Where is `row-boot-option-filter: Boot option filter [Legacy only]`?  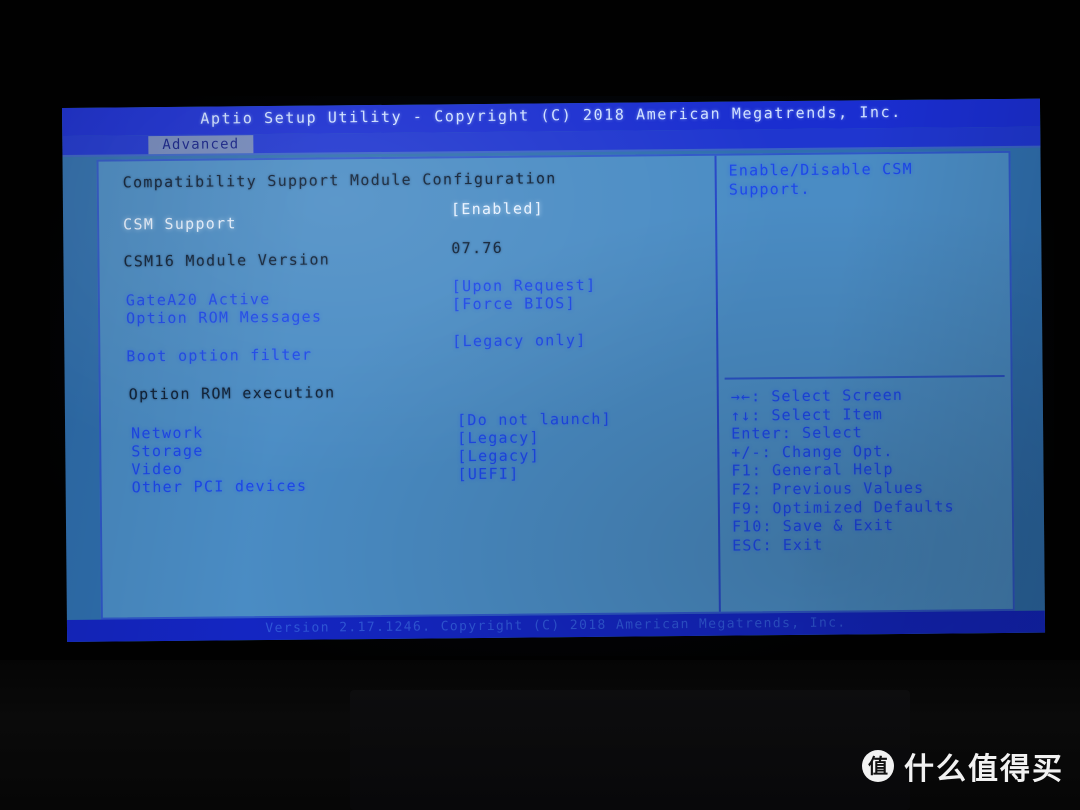
row-boot-option-filter: Boot option filter [Legacy only] is located at coordinates (408, 349).